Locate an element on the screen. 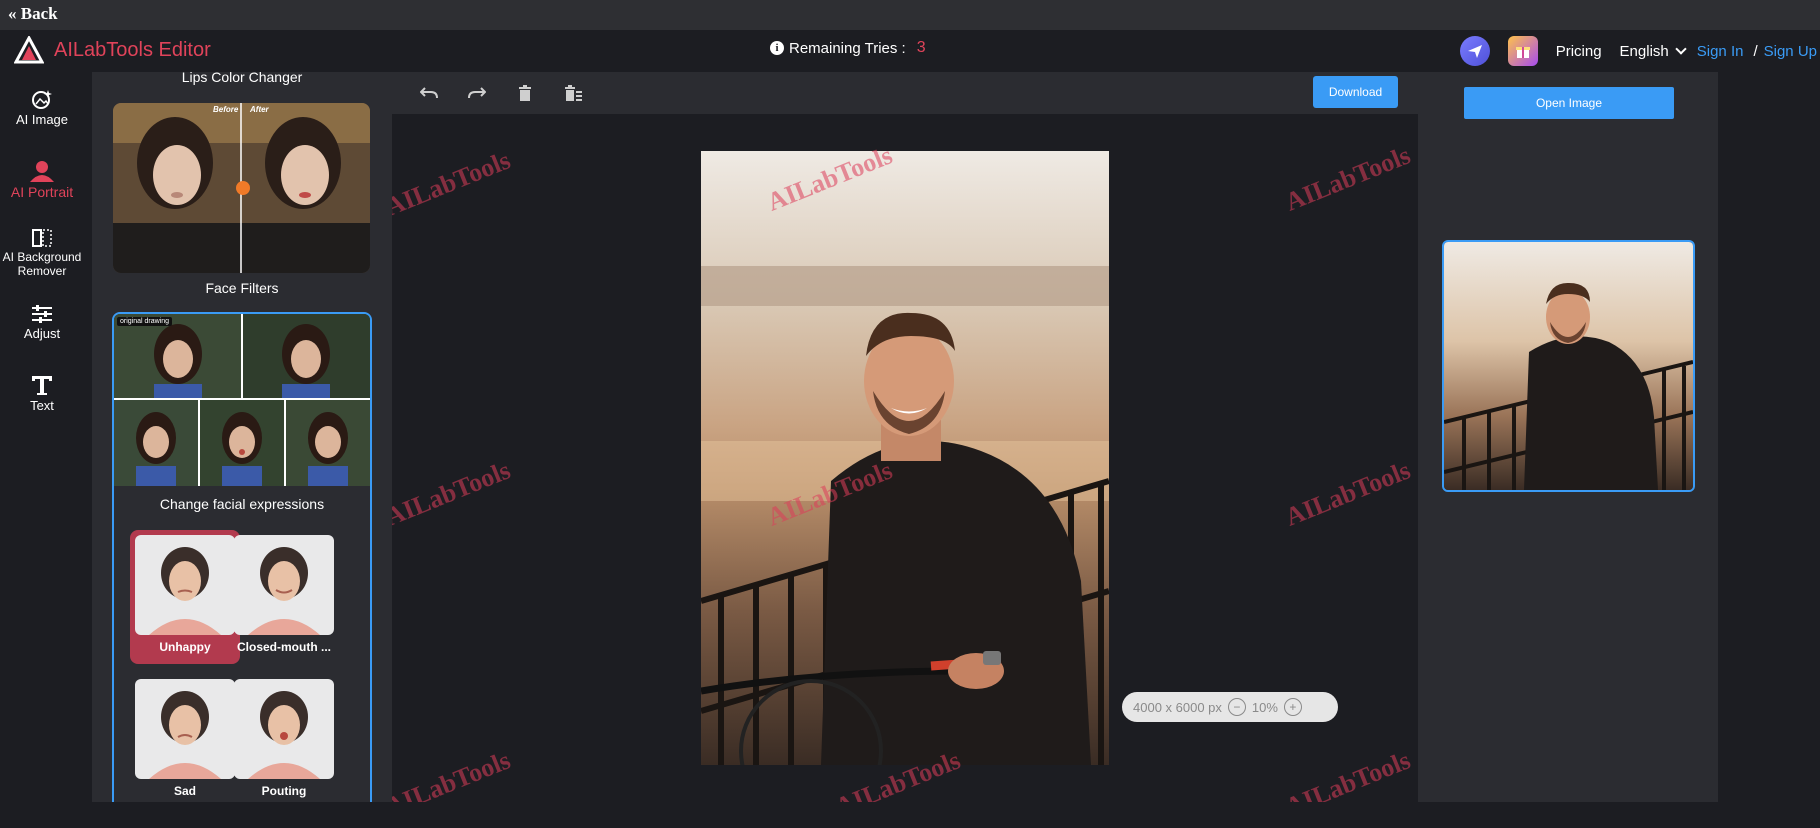 Image resolution: width=1820 pixels, height=828 pixels. back-bar: « Back is located at coordinates (910, 15).